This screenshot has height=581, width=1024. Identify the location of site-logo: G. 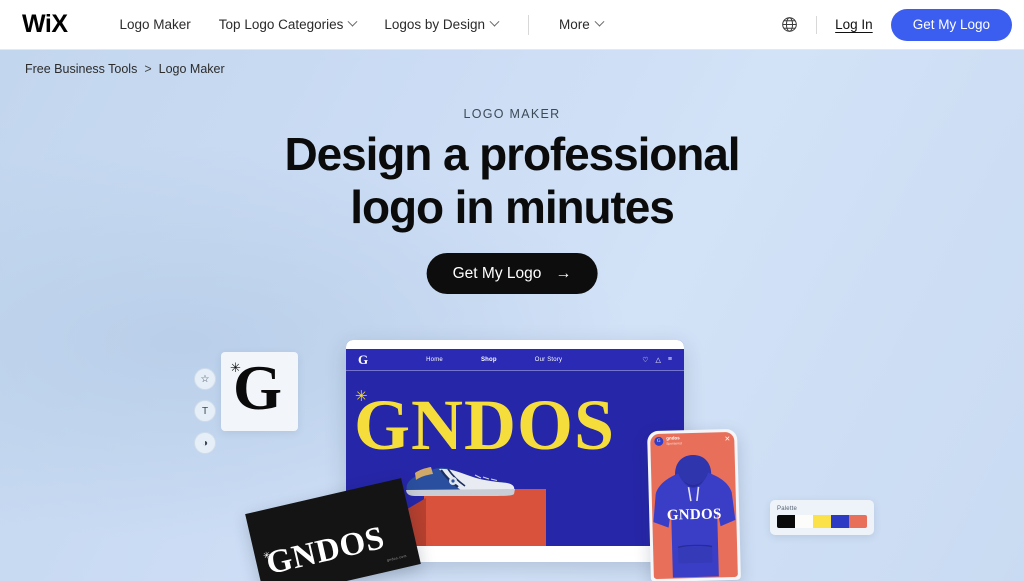
(363, 359).